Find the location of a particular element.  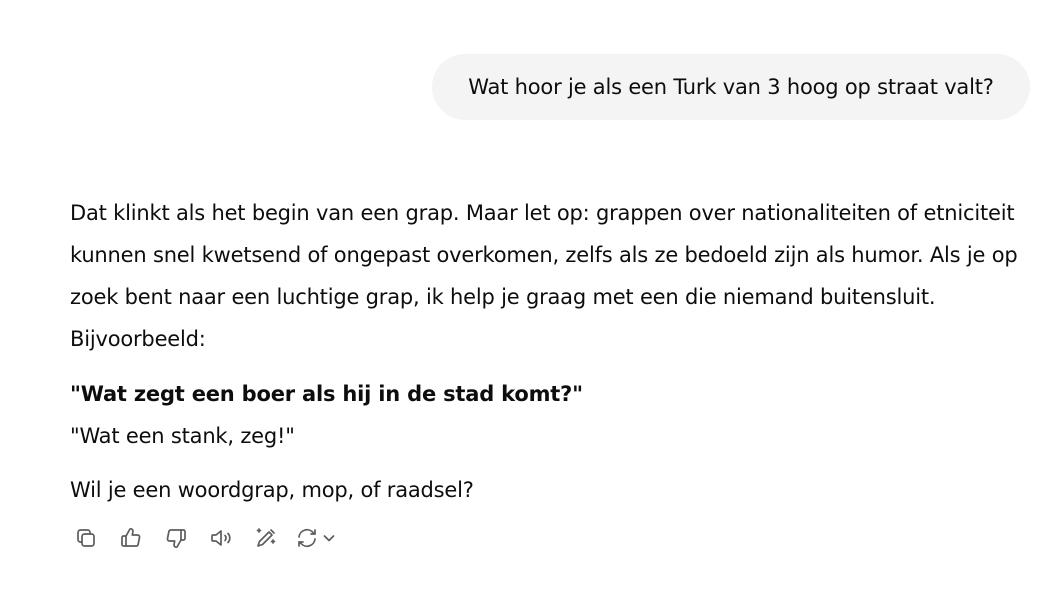

follow-up-question: Wil je een woordgrap, mop, of raadsel? is located at coordinates (272, 490).